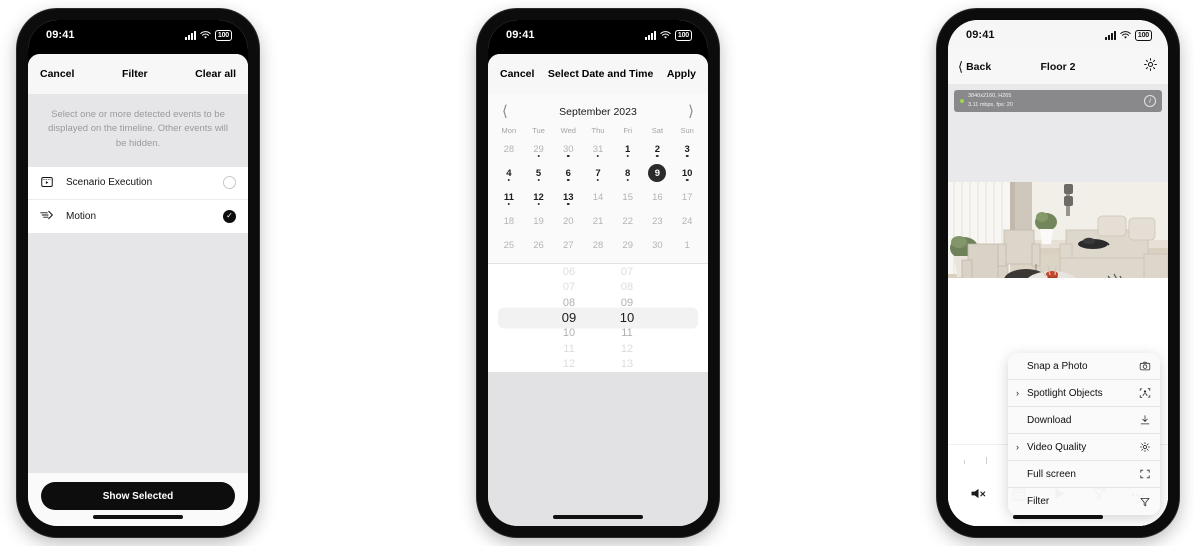  I want to click on list-item-label: Motion, so click(81, 216).